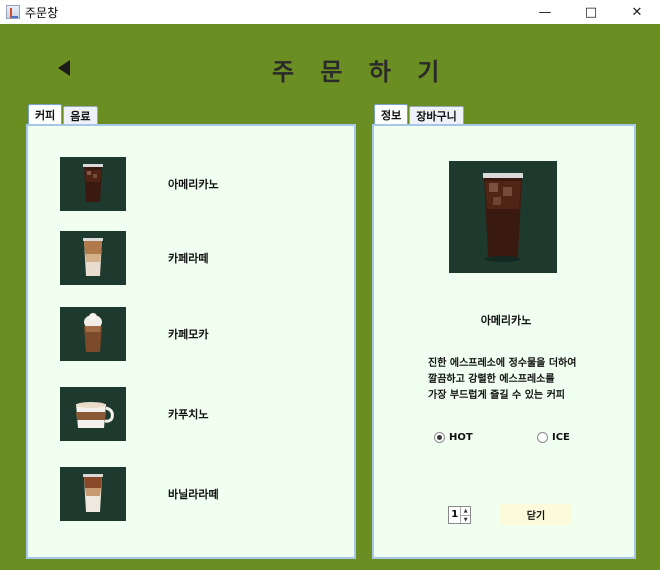  What do you see at coordinates (45, 114) in the screenshot?
I see `tab-coffee: 커피` at bounding box center [45, 114].